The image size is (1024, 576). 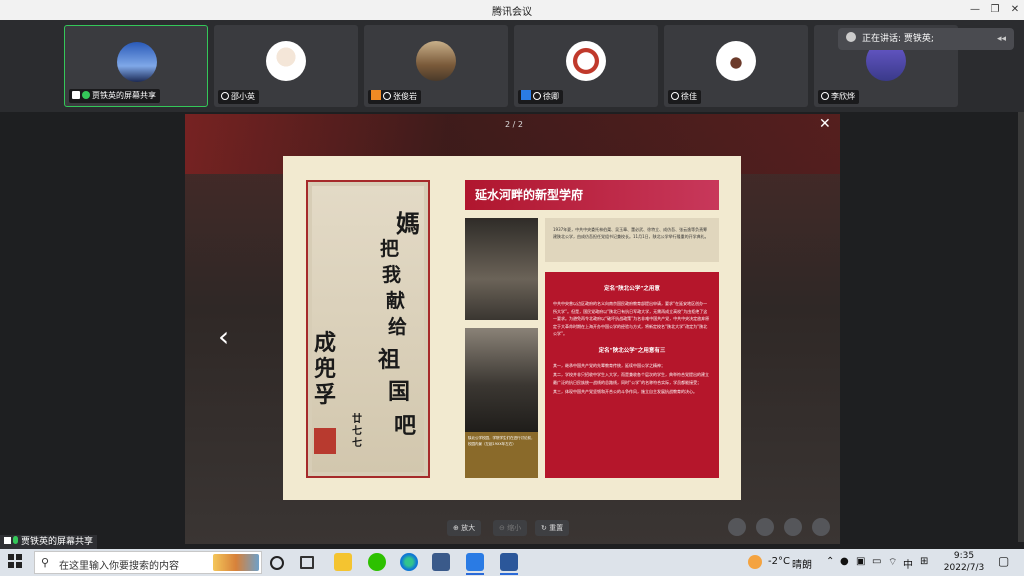 What do you see at coordinates (625, 391) in the screenshot?
I see `section-text: 其三，体现中国共产党坚韧和开合公的斗争作风，施立自主发展抗战教育的决心。` at bounding box center [625, 391].